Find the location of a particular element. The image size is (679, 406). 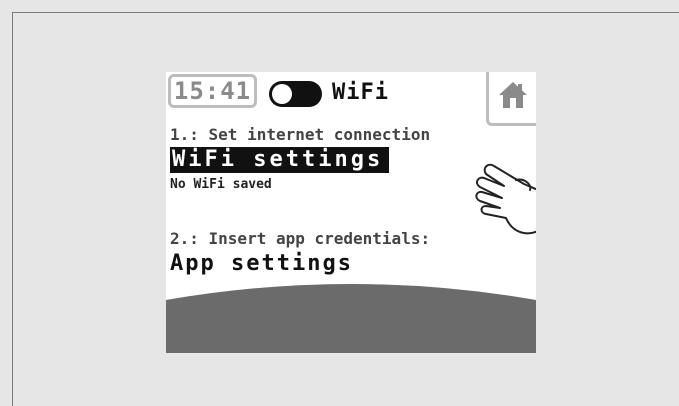

footer-band is located at coordinates (351, 318).